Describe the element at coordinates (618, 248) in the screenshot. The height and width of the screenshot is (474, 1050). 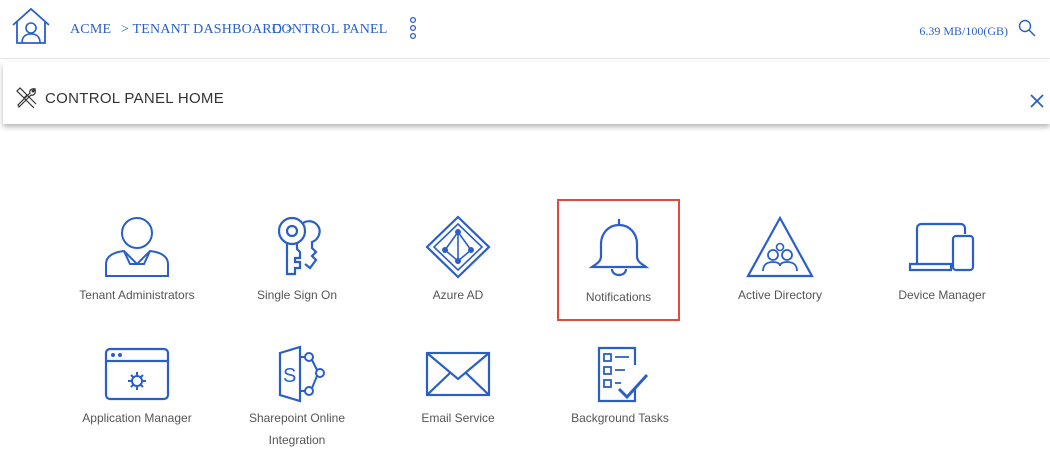
I see `bell-icon` at that location.